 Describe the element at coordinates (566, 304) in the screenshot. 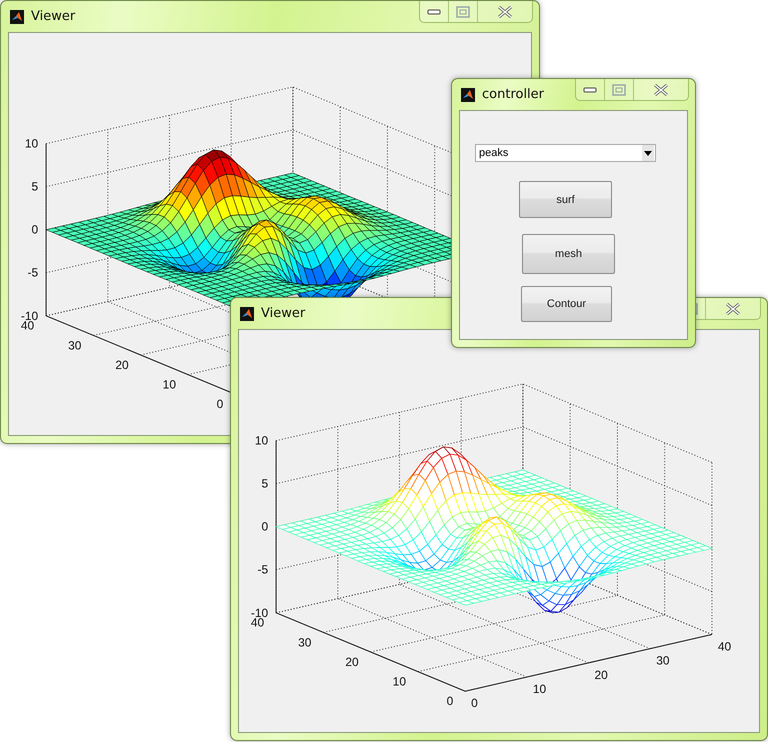

I see `push-button: Contour` at that location.